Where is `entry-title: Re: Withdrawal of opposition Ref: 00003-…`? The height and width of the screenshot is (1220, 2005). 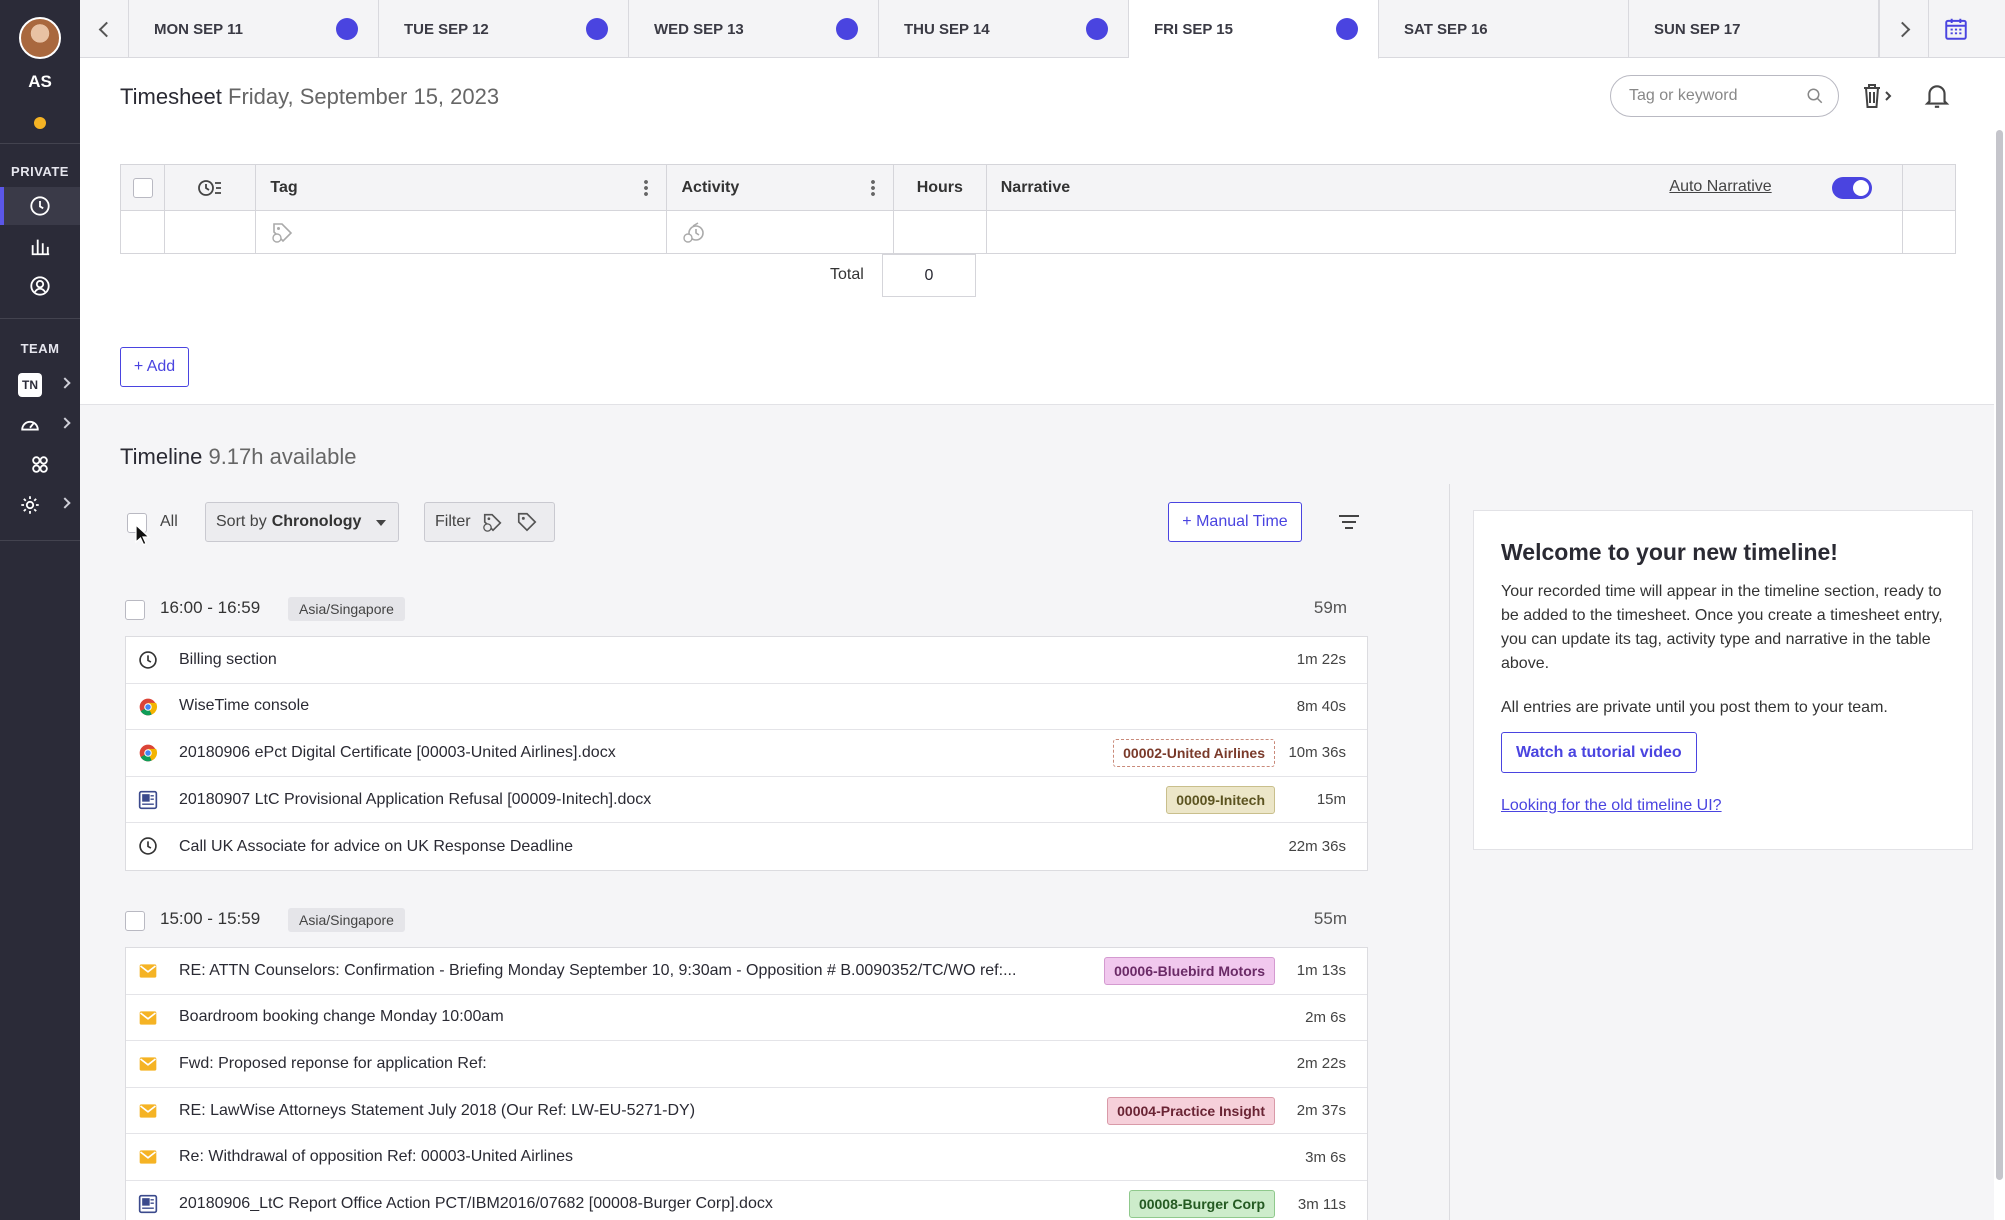
entry-title: Re: Withdrawal of opposition Ref: 00003-… is located at coordinates (376, 1157).